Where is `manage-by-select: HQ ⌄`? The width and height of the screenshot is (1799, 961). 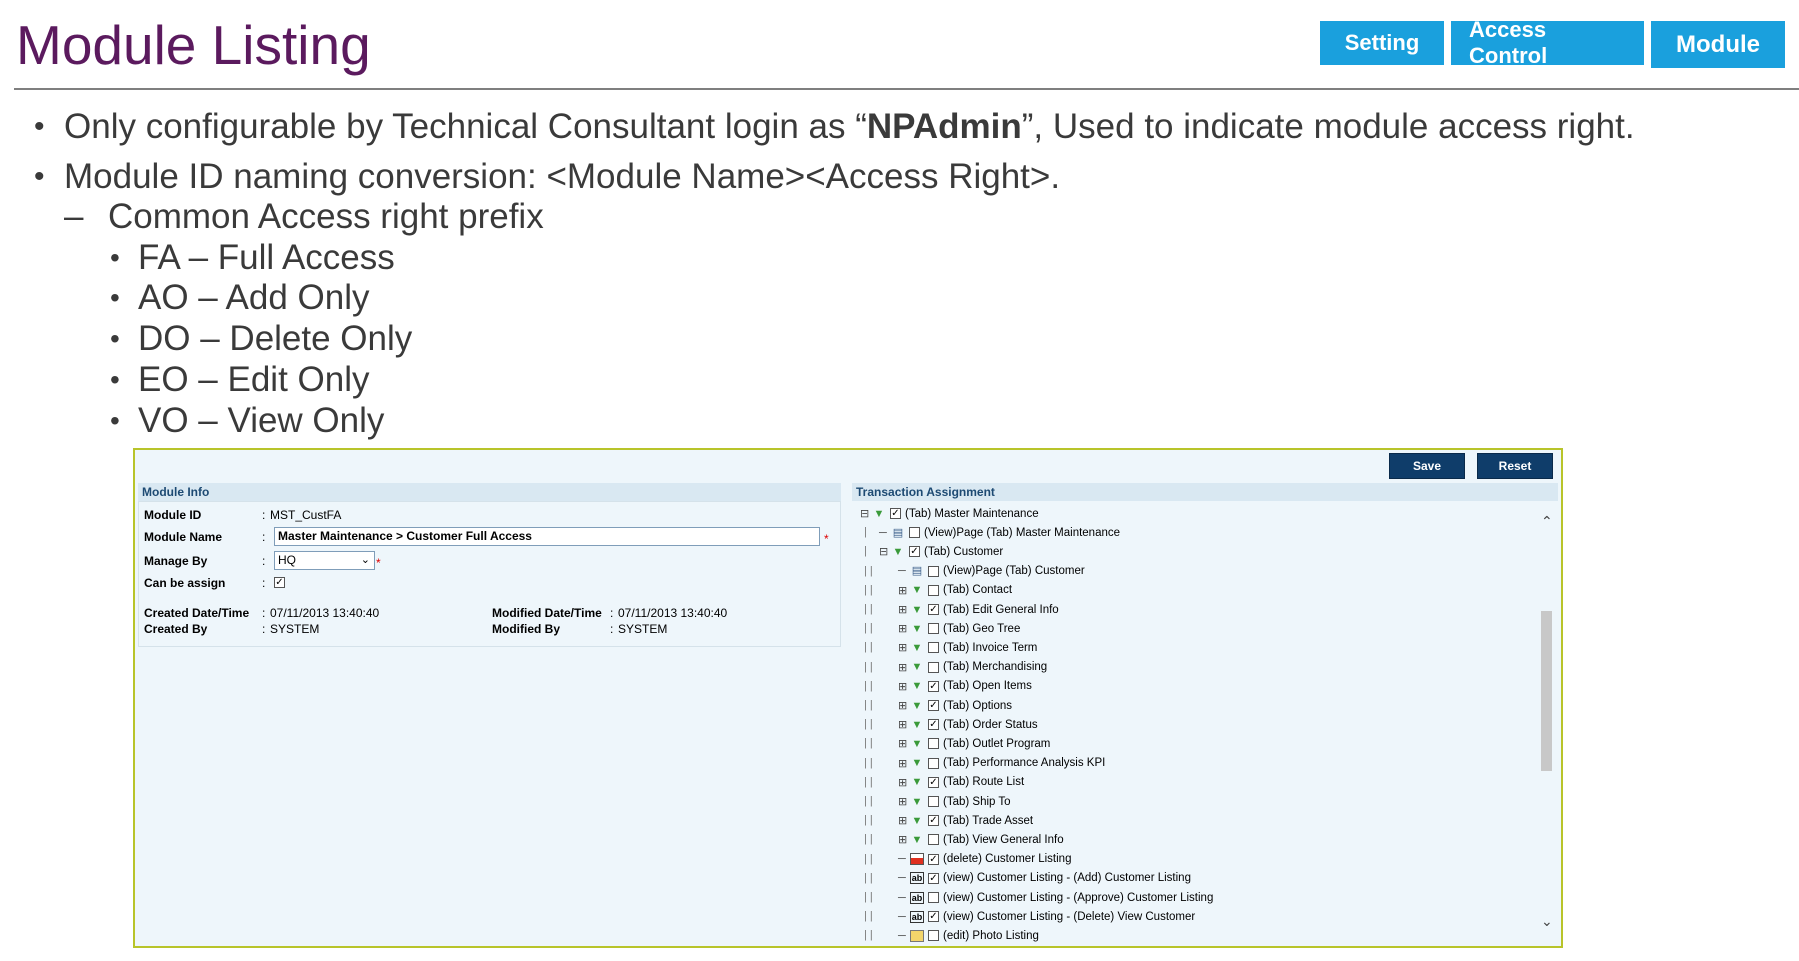 manage-by-select: HQ ⌄ is located at coordinates (324, 560).